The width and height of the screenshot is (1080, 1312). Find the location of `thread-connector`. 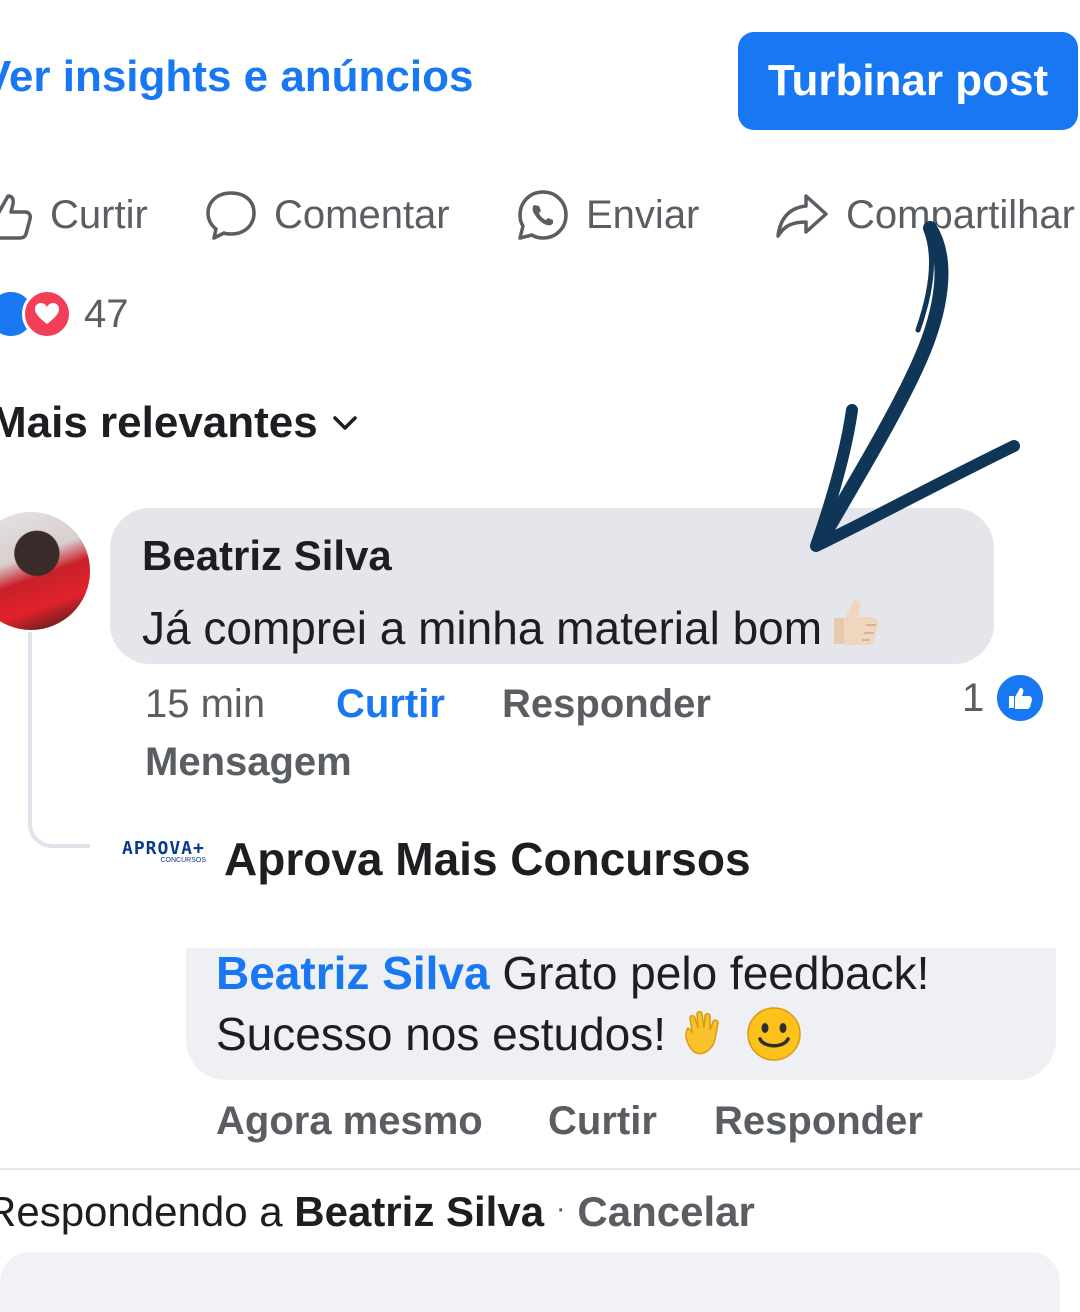

thread-connector is located at coordinates (59, 740).